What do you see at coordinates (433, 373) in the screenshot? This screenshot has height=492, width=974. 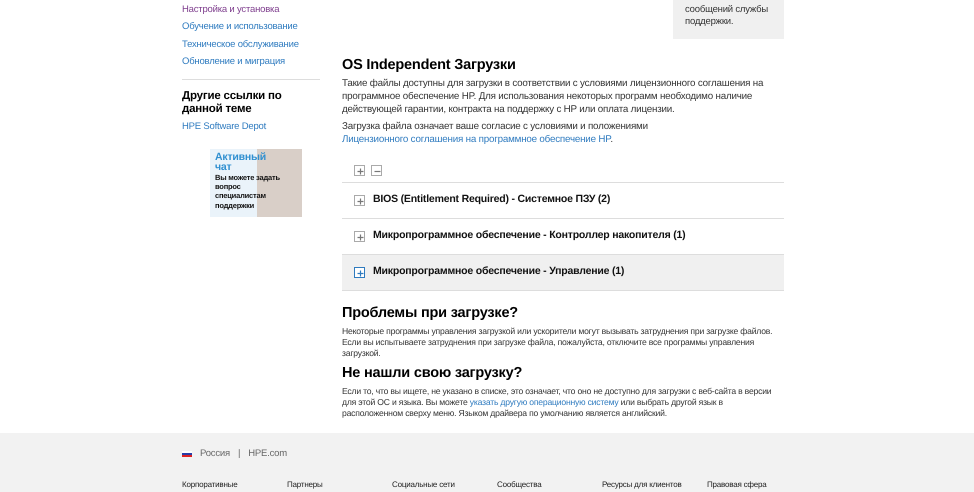 I see `section-heading: Не нашли свою загрузку?` at bounding box center [433, 373].